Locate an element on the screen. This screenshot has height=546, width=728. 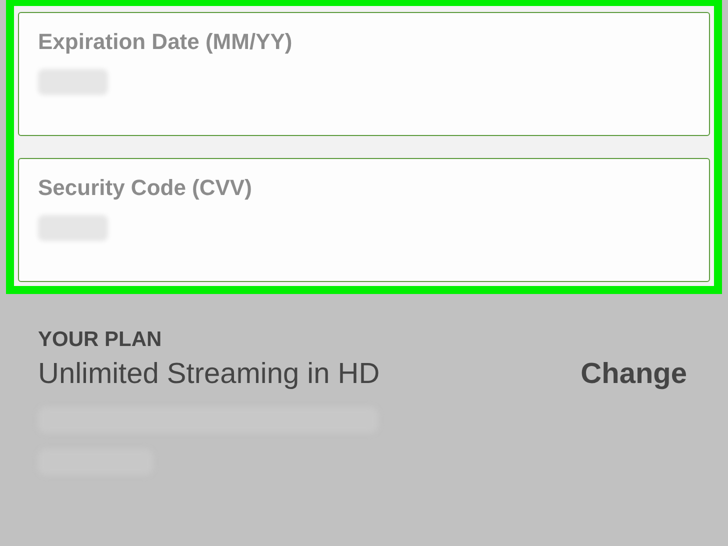
field-label: Security Code (CVV) is located at coordinates (145, 188).